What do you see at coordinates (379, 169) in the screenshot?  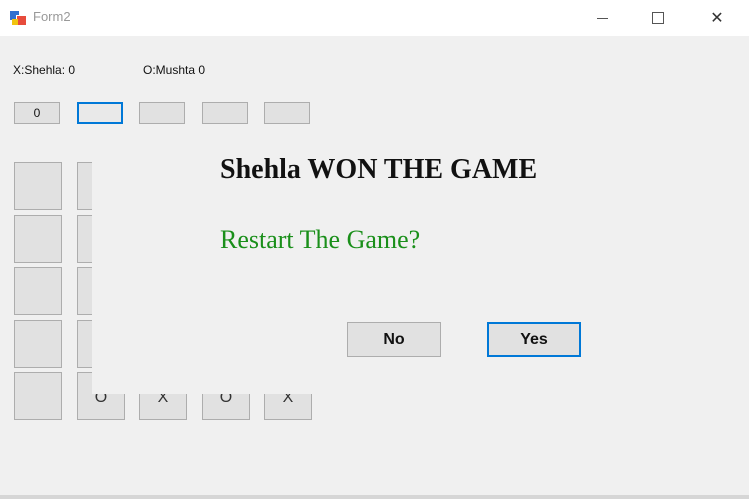 I see `winner-message: Shehla WON THE GAME` at bounding box center [379, 169].